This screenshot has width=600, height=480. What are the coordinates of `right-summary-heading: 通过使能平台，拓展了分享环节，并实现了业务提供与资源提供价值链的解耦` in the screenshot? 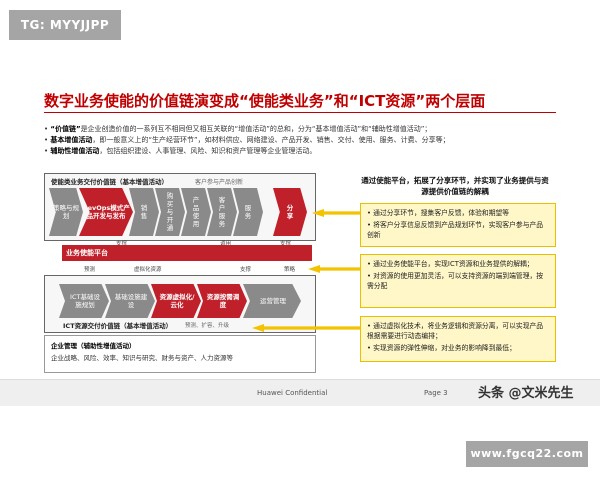 It's located at (455, 186).